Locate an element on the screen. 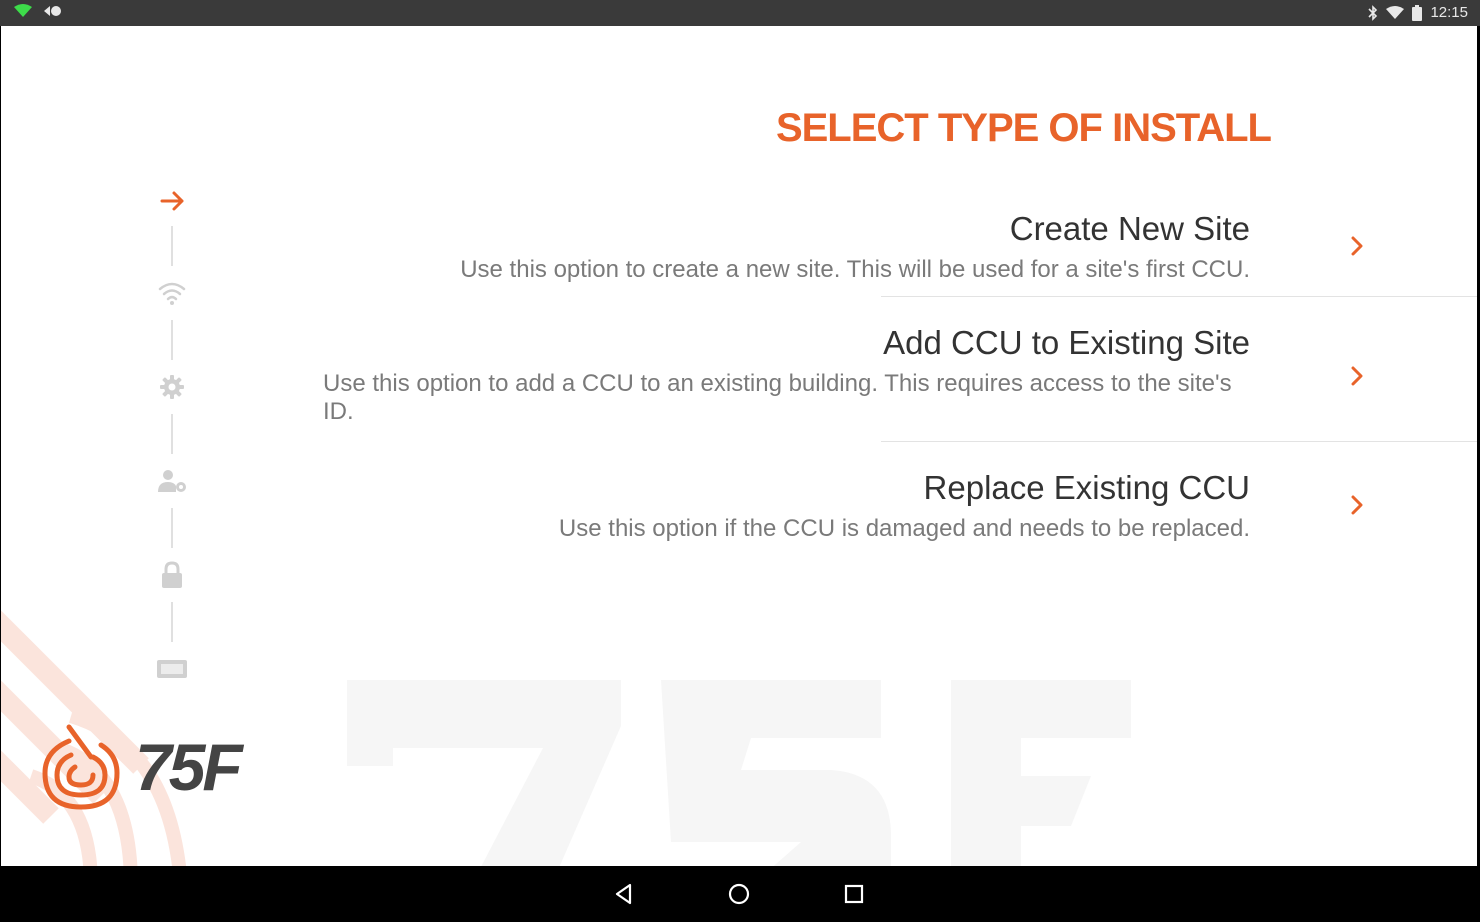 Image resolution: width=1480 pixels, height=922 pixels. data-icon is located at coordinates (52, 11).